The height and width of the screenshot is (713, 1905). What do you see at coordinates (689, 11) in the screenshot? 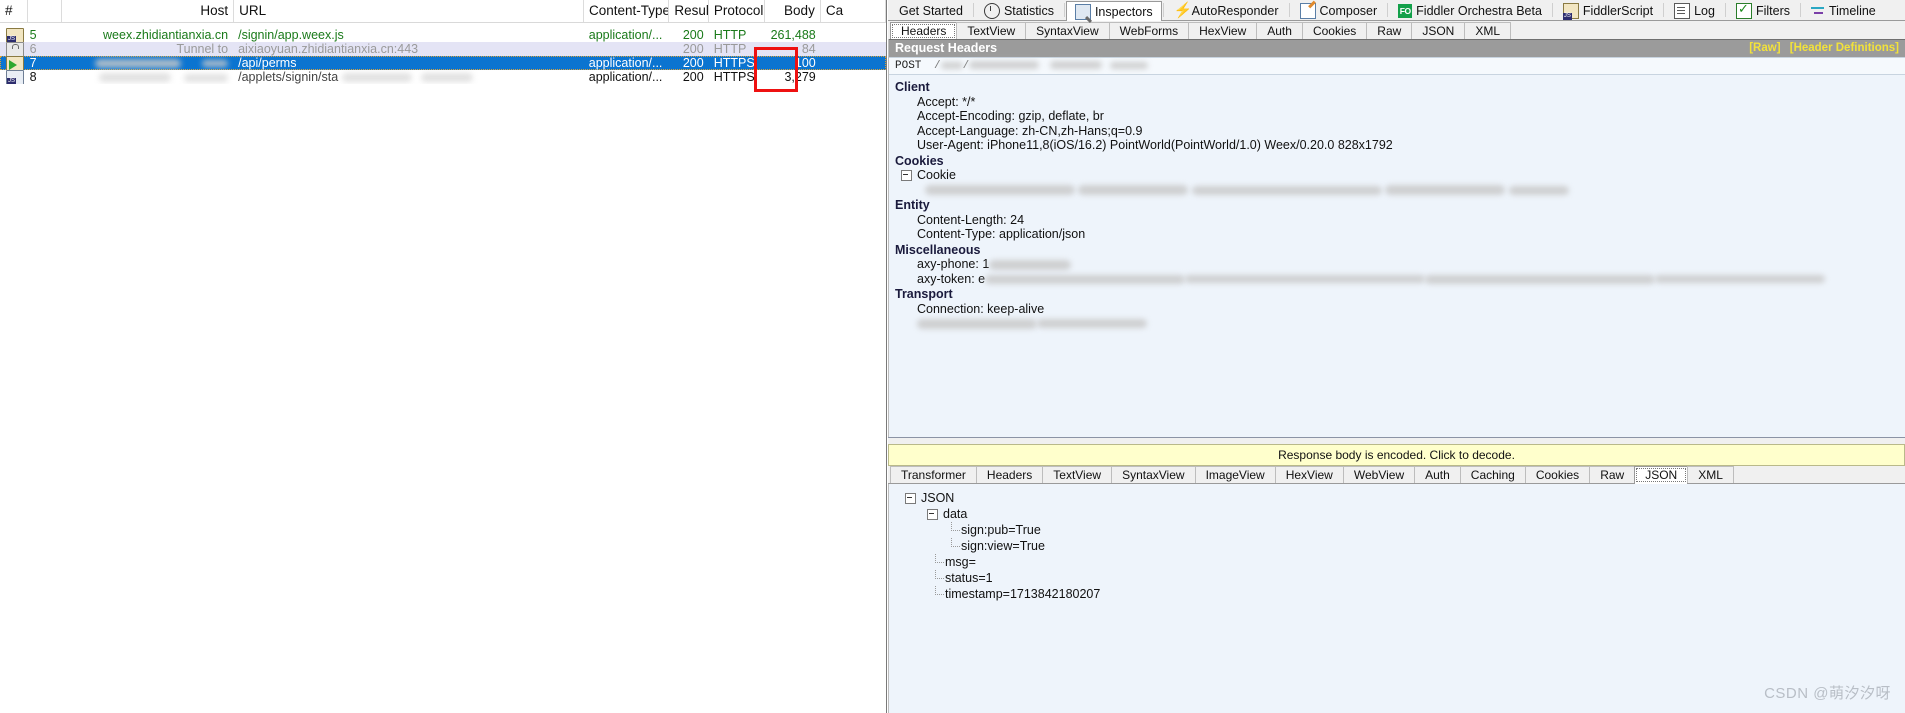
I see `column-header-result: Result` at bounding box center [689, 11].